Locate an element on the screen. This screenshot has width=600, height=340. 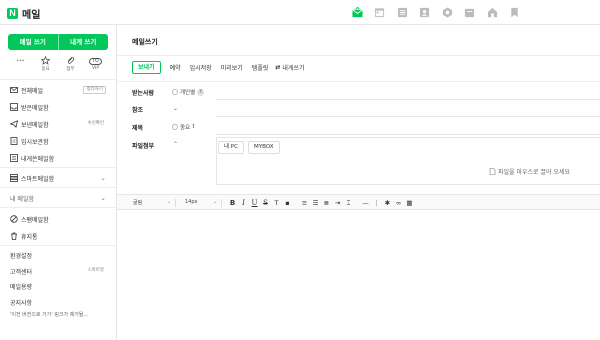
app-logo: N 메일 is located at coordinates (23, 13).